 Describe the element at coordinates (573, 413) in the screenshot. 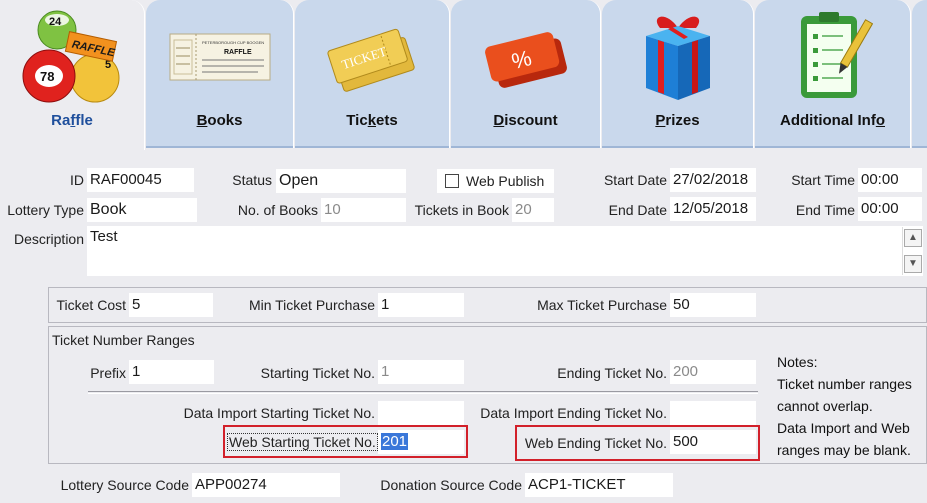

I see `data-import-ending-label: Data Import Ending Ticket No.` at that location.